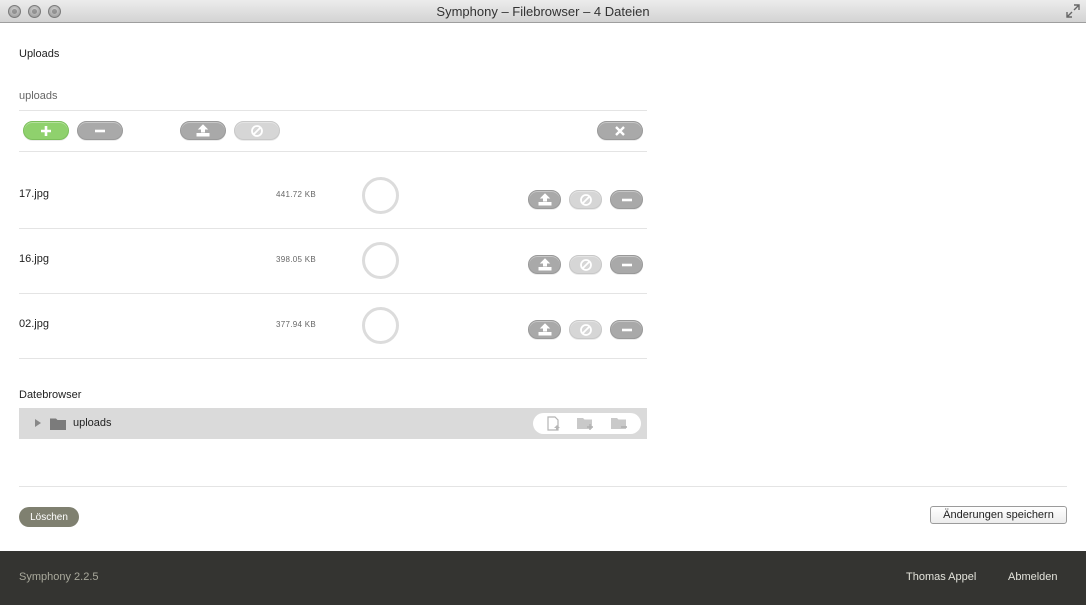  I want to click on close-icon, so click(620, 130).